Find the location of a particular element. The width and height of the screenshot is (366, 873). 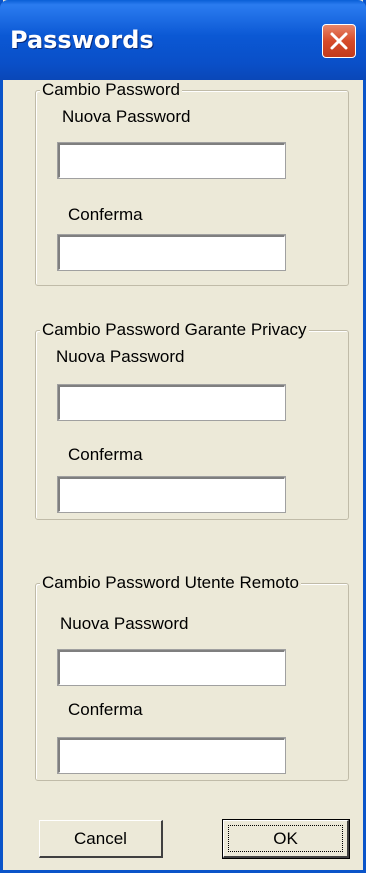

cancel-button: Cancel is located at coordinates (101, 839).